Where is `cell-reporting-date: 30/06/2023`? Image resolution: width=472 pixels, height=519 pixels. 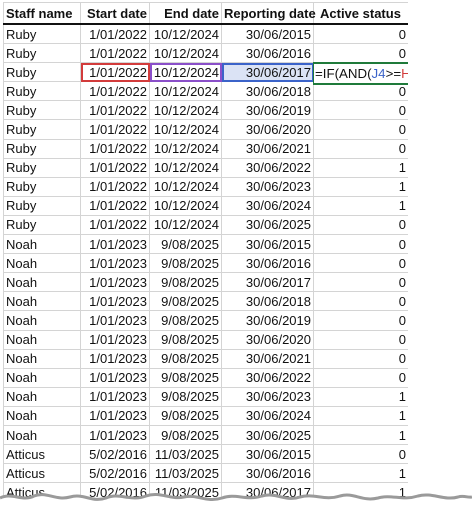
cell-reporting-date: 30/06/2023 is located at coordinates (267, 396).